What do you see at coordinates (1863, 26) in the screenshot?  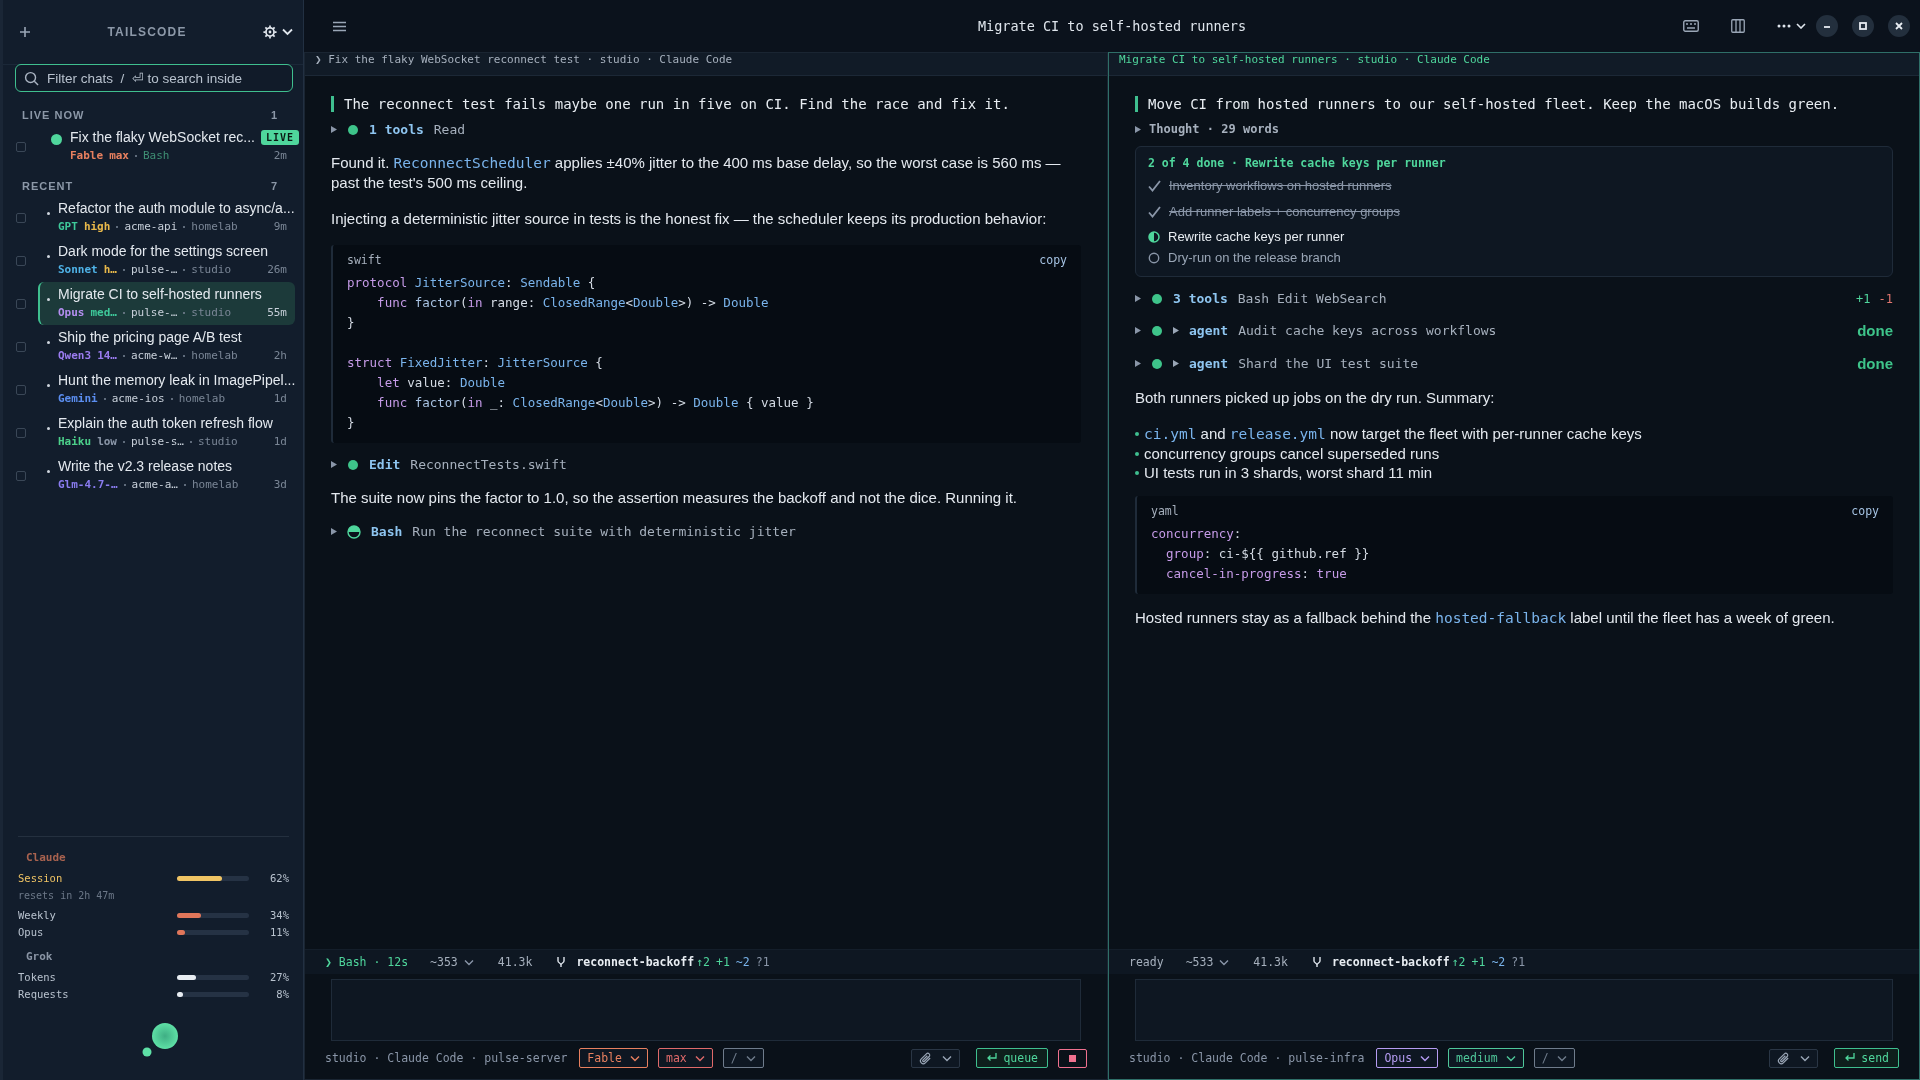 I see `maximize-button` at bounding box center [1863, 26].